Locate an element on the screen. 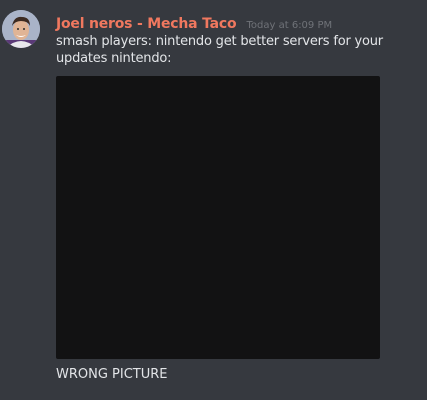 This screenshot has width=427, height=400. user-avatar is located at coordinates (21, 29).